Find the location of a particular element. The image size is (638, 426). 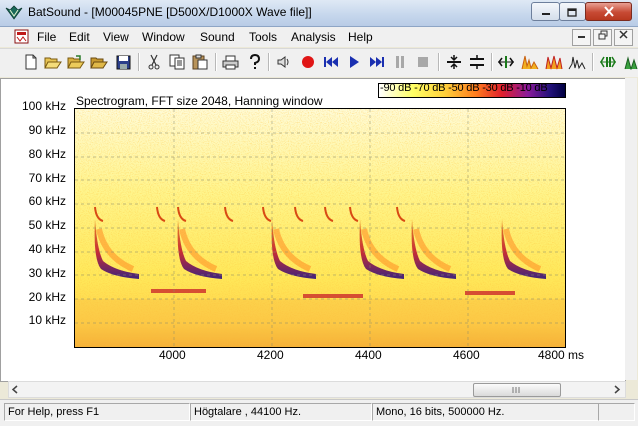

x-tick-label: 4200 is located at coordinates (270, 355).